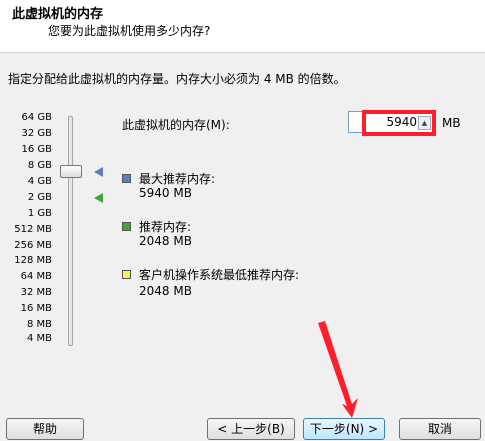  I want to click on scale-tick: 256 MB, so click(33, 245).